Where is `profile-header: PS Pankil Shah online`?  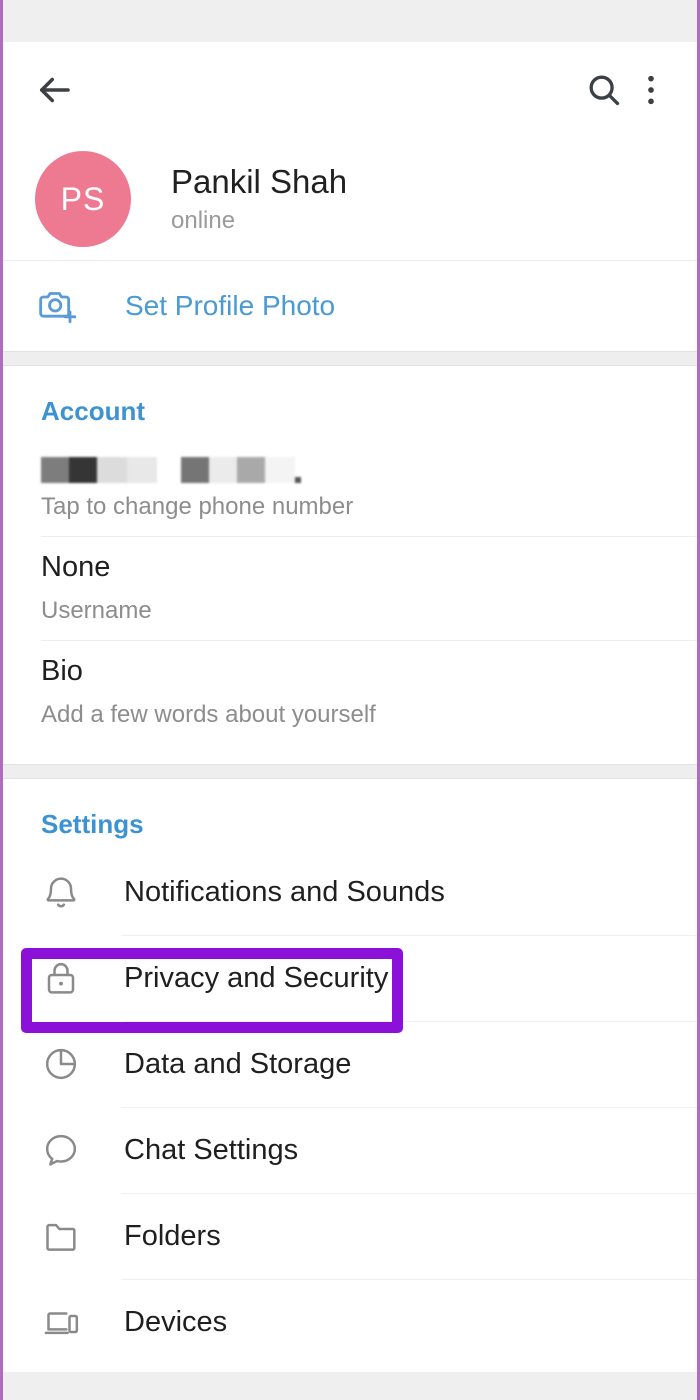
profile-header: PS Pankil Shah online is located at coordinates (350, 199).